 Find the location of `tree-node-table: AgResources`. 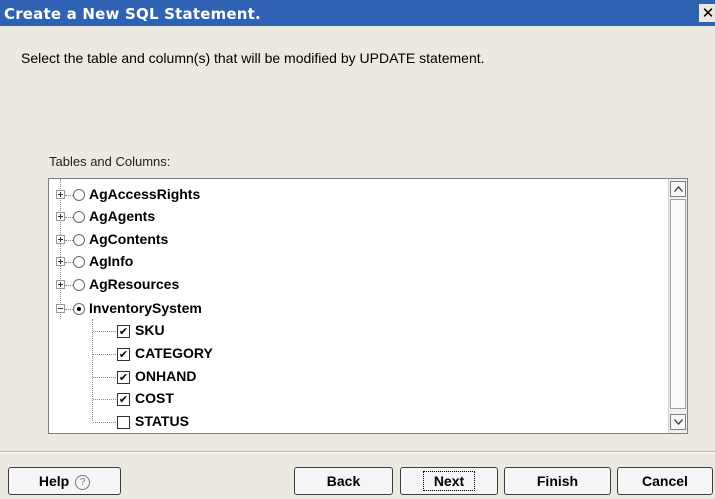

tree-node-table: AgResources is located at coordinates (359, 285).